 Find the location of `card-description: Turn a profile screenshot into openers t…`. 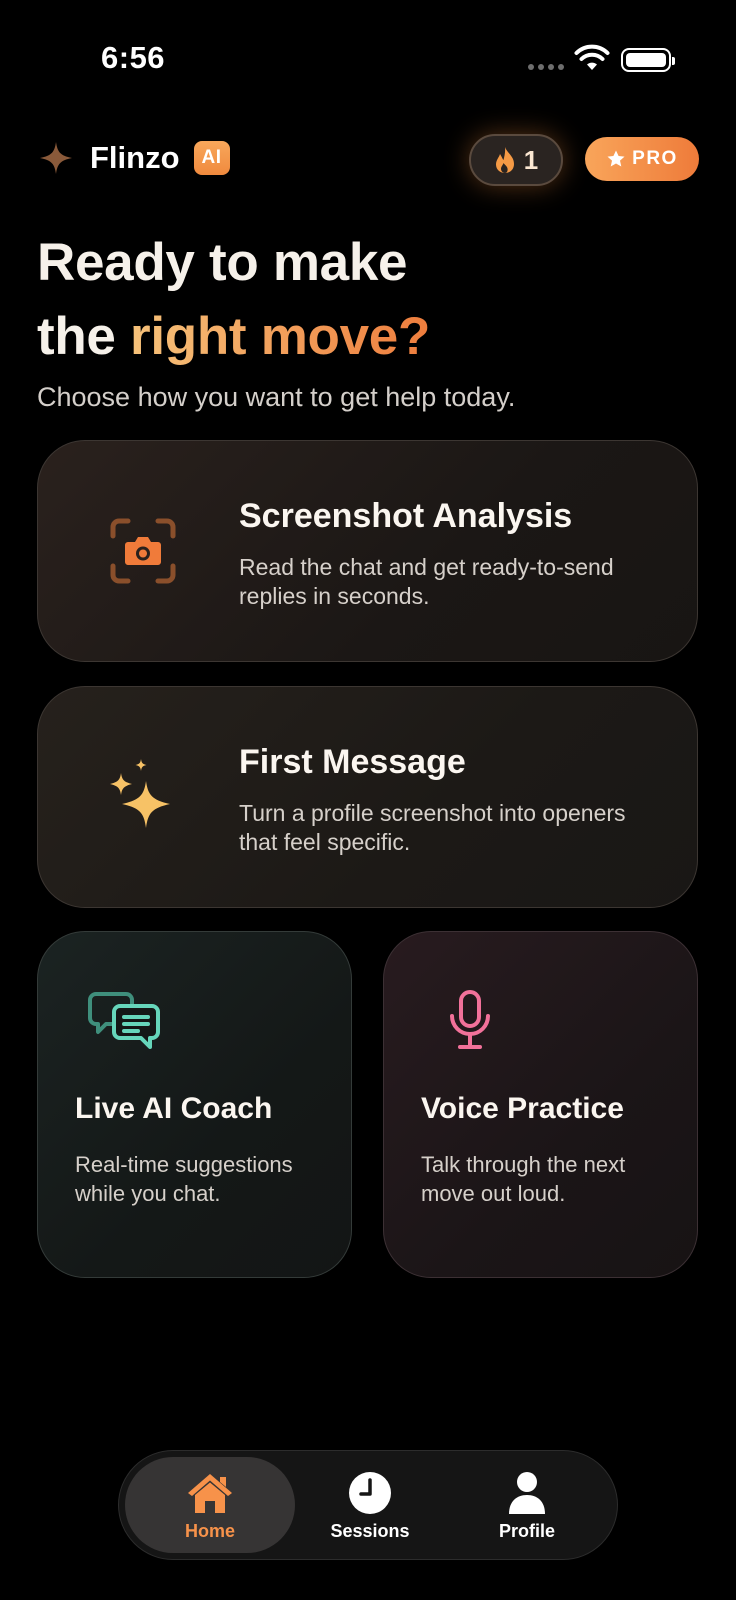

card-description: Turn a profile screenshot into openers t… is located at coordinates (432, 827).